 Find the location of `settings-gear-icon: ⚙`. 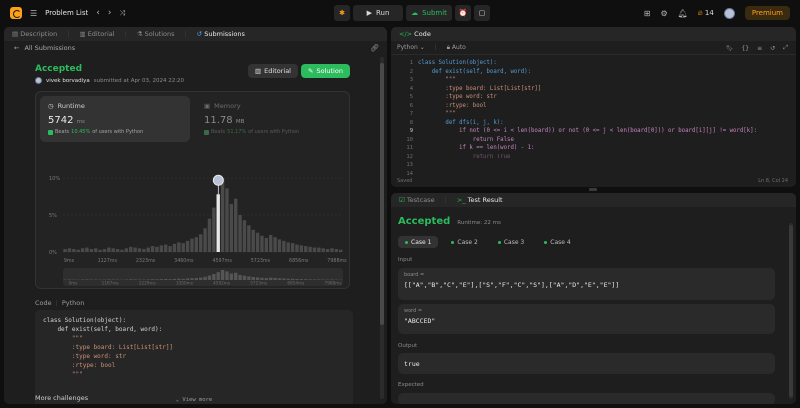

settings-gear-icon: ⚙ is located at coordinates (663, 13).